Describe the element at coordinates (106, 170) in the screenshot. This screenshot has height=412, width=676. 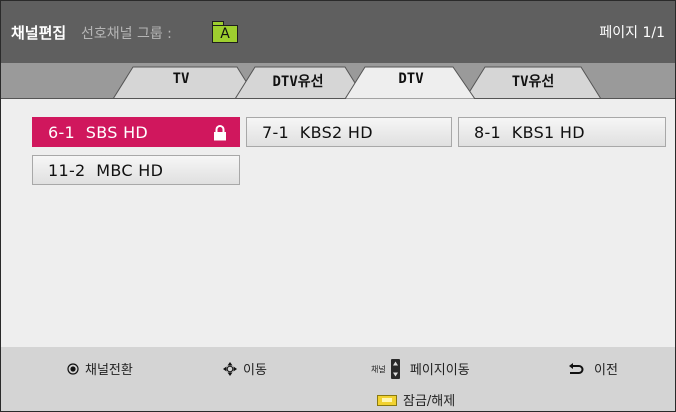
I see `channel-label: 11-2 MBC HD` at that location.